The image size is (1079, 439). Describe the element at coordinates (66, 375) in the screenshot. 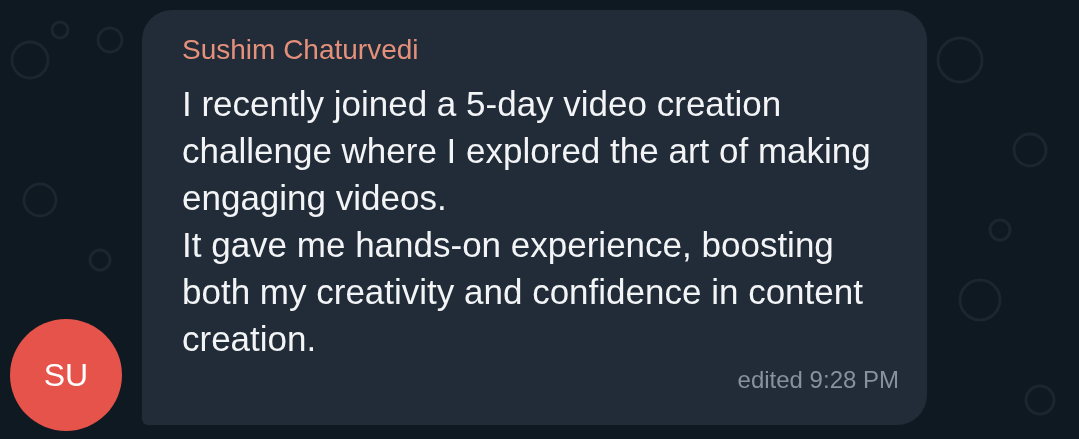

I see `avatar: SU` at that location.